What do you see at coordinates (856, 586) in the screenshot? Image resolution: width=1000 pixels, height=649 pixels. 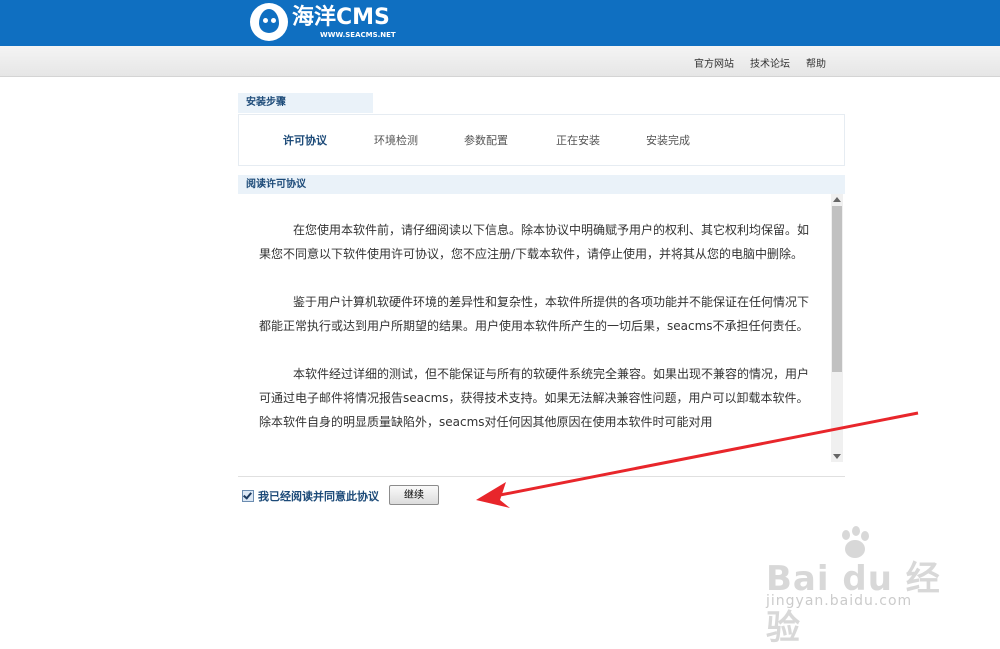 I see `baidu-watermark: Bai du 经验 jingyan.baidu.com` at bounding box center [856, 586].